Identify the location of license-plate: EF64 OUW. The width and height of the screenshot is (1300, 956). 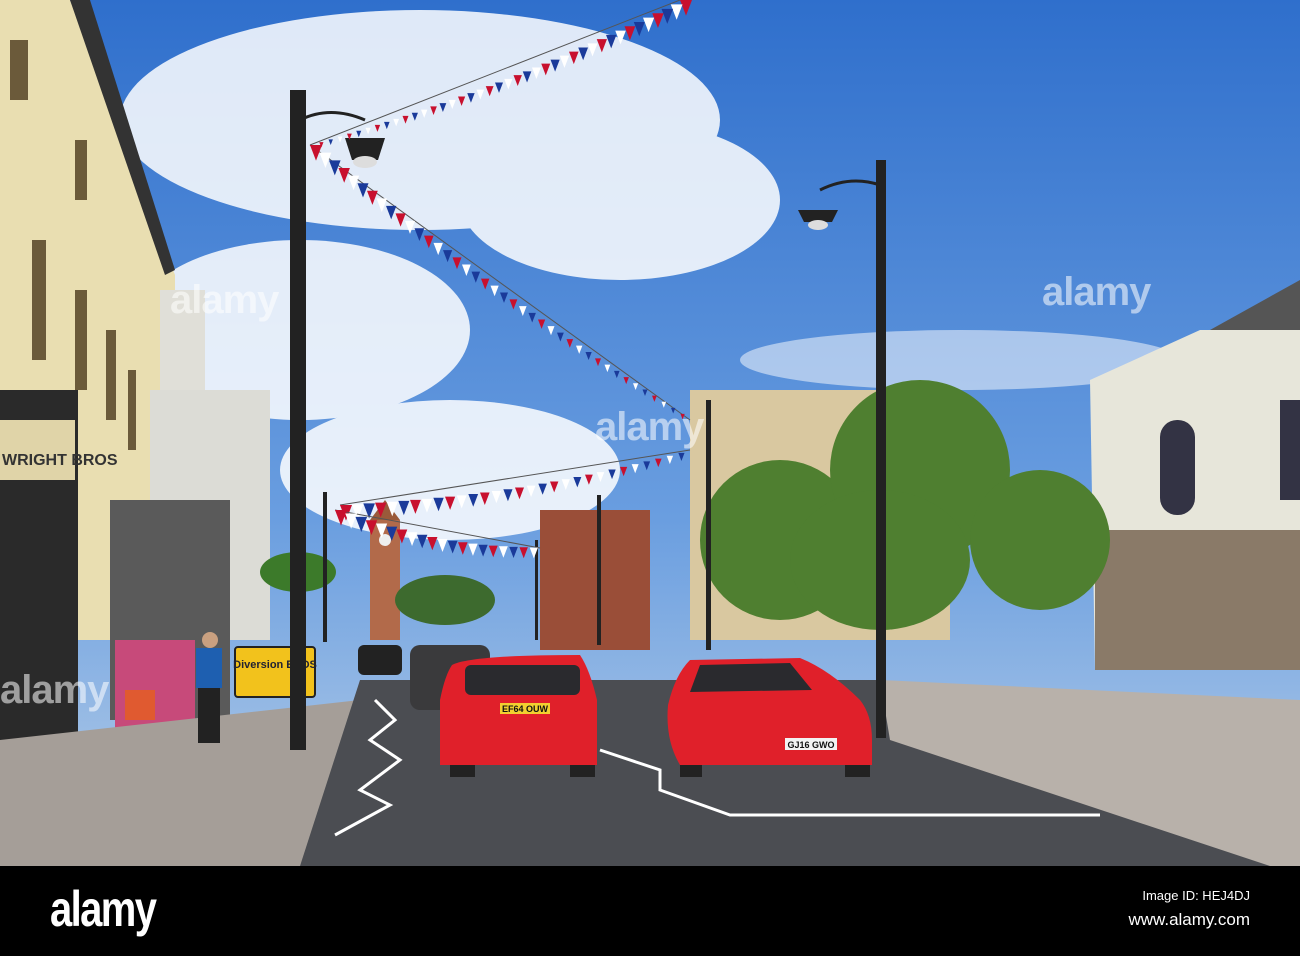
(525, 709).